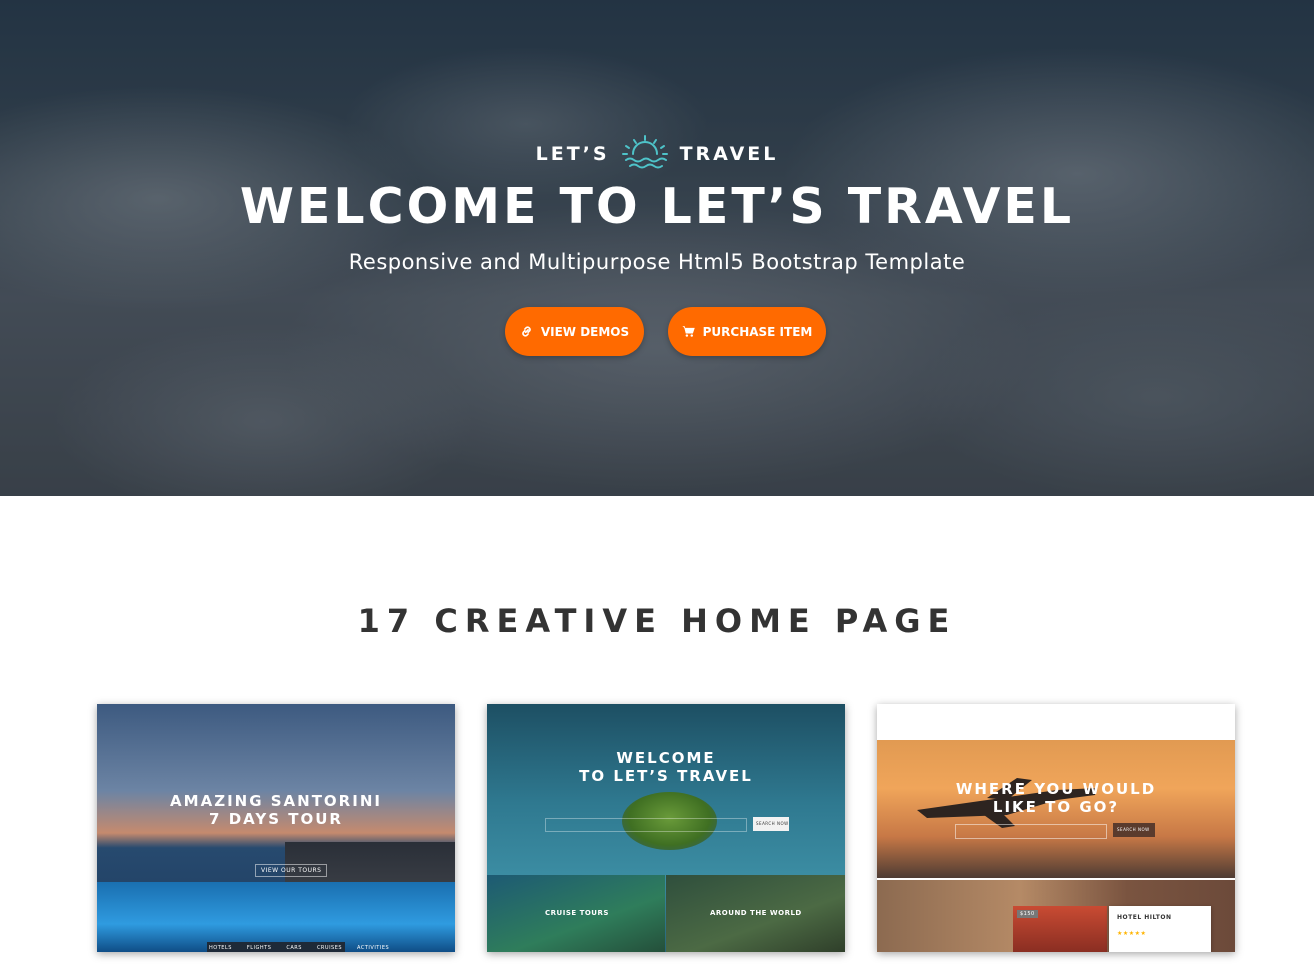 The height and width of the screenshot is (968, 1314). What do you see at coordinates (688, 331) in the screenshot?
I see `cart-icon` at bounding box center [688, 331].